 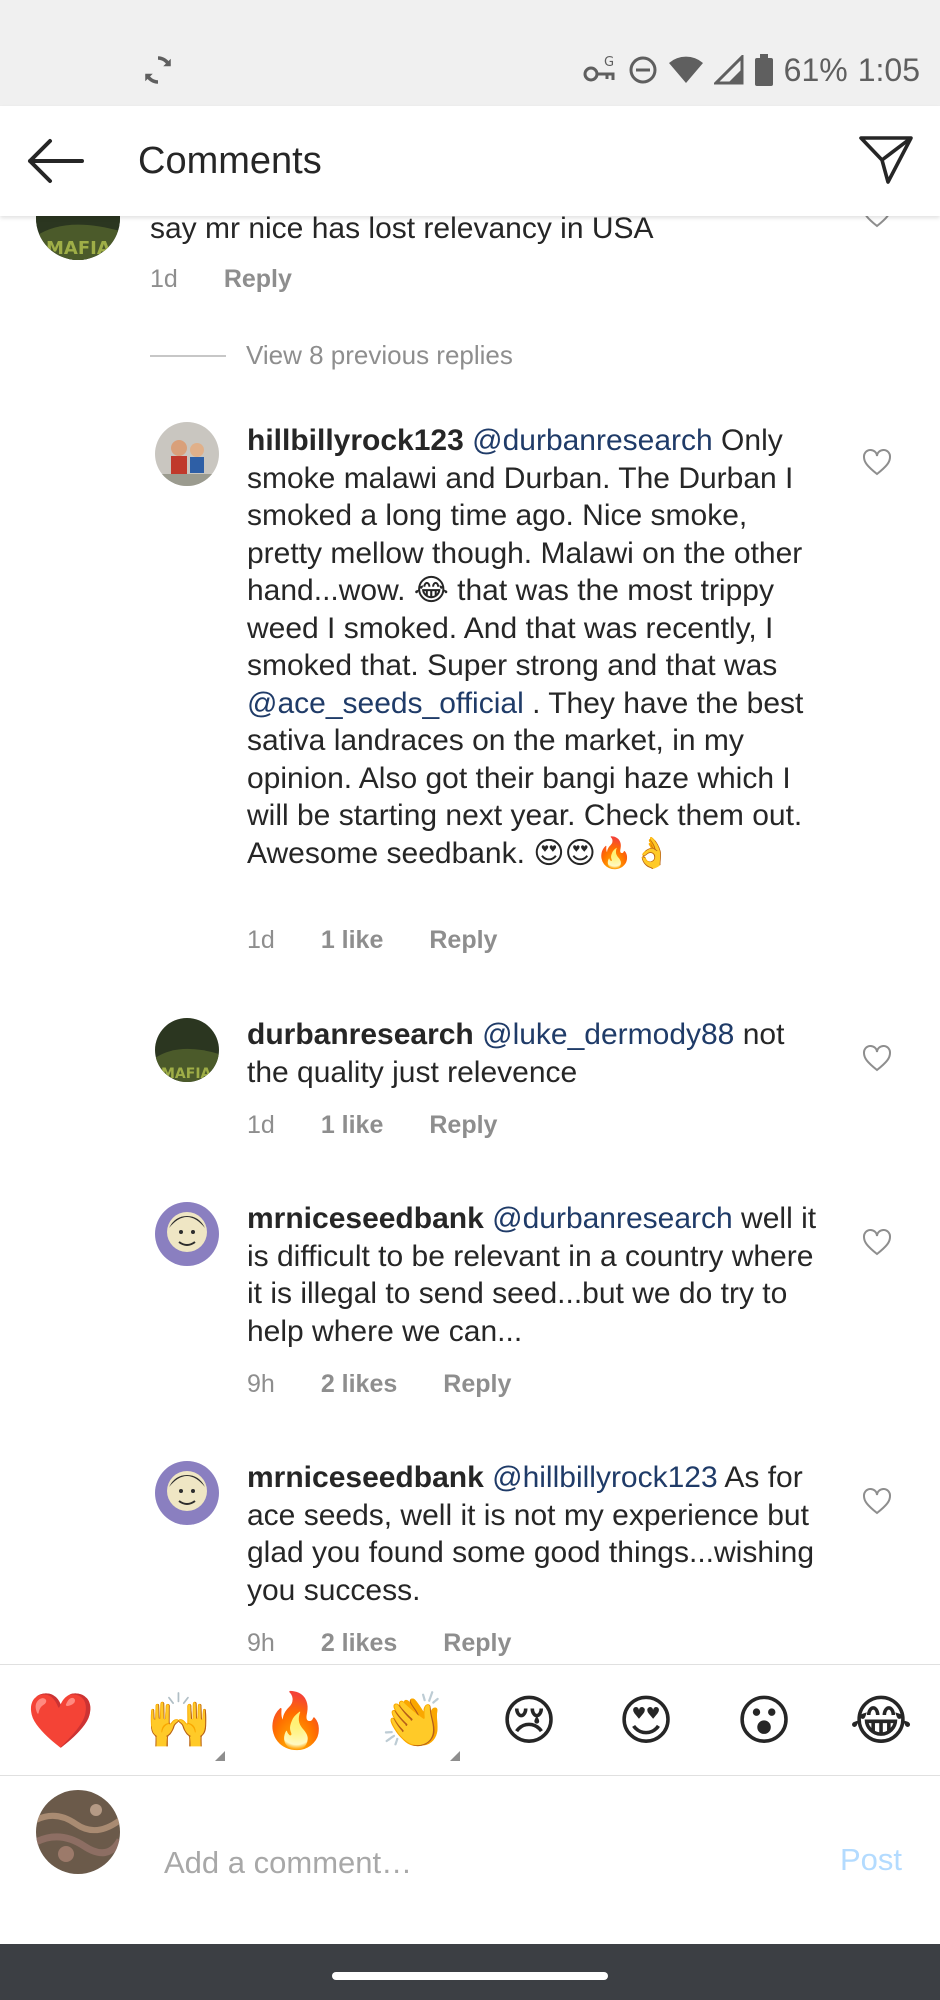 I want to click on view-replies-label: View 8 previous replies, so click(x=379, y=355).